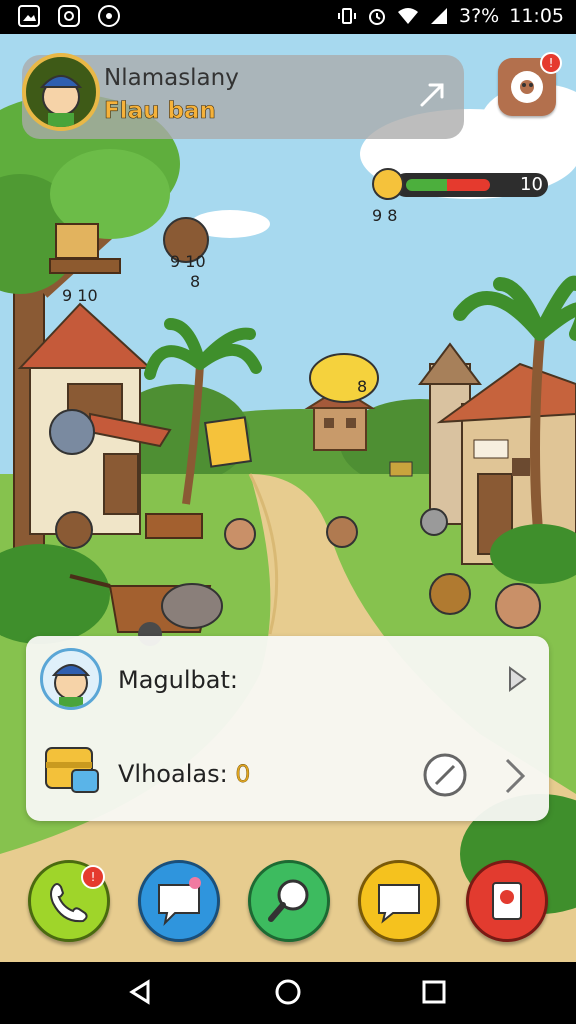  Describe the element at coordinates (551, 63) in the screenshot. I see `notification-badge: !` at that location.